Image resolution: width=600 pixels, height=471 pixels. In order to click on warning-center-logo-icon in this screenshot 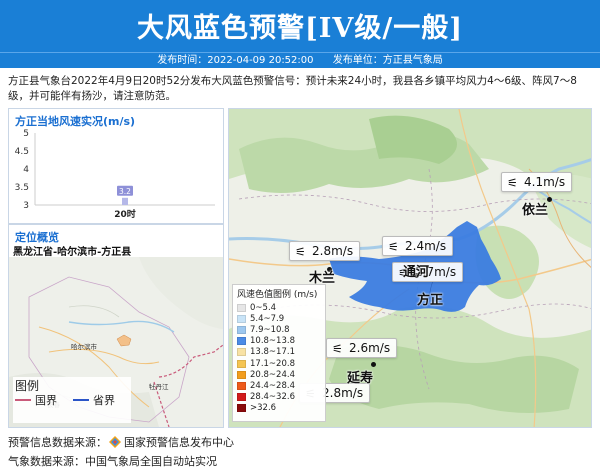, I will do `click(115, 442)`.